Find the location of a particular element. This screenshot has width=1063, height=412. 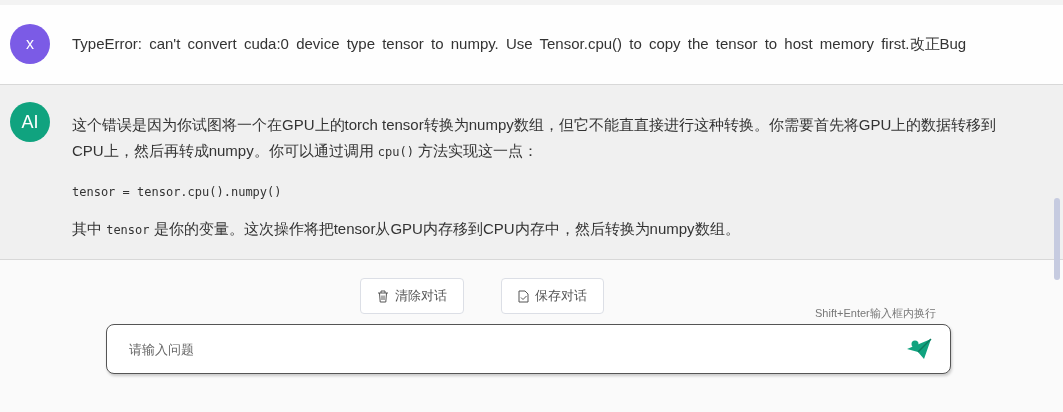

message-text: TypeError: can't convert cuda:0 device type tensor to numpy. Use Tensor.cpu() to copy the tensor to host memory first.改正Bug is located at coordinates (520, 44).